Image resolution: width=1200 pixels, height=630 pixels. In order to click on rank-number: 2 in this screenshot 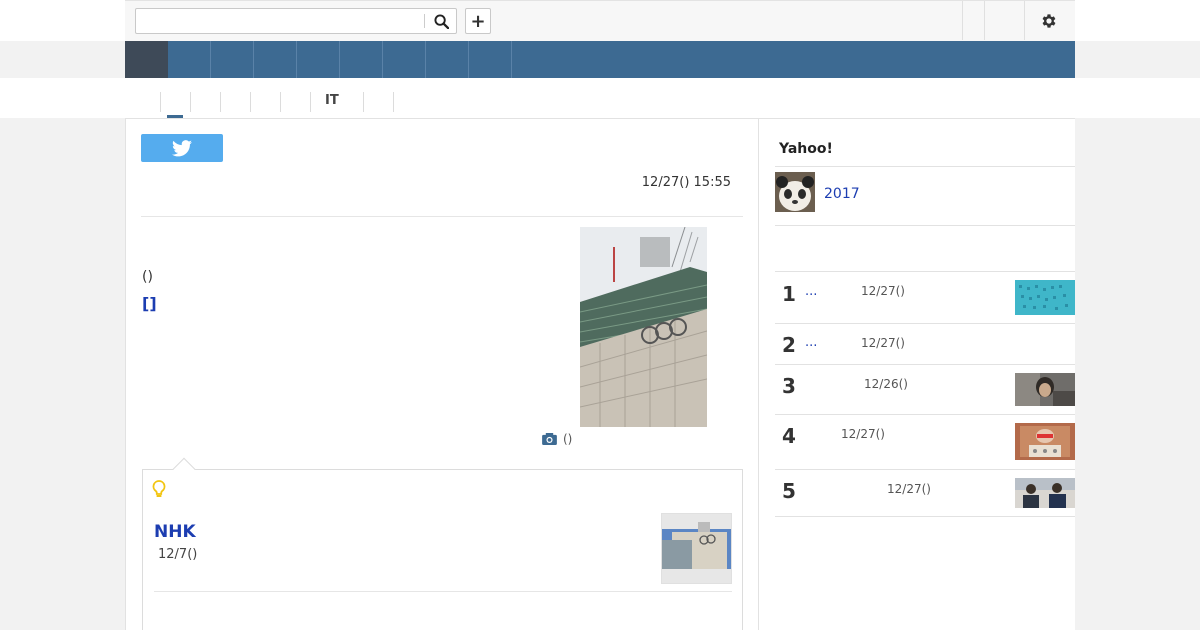, I will do `click(789, 345)`.